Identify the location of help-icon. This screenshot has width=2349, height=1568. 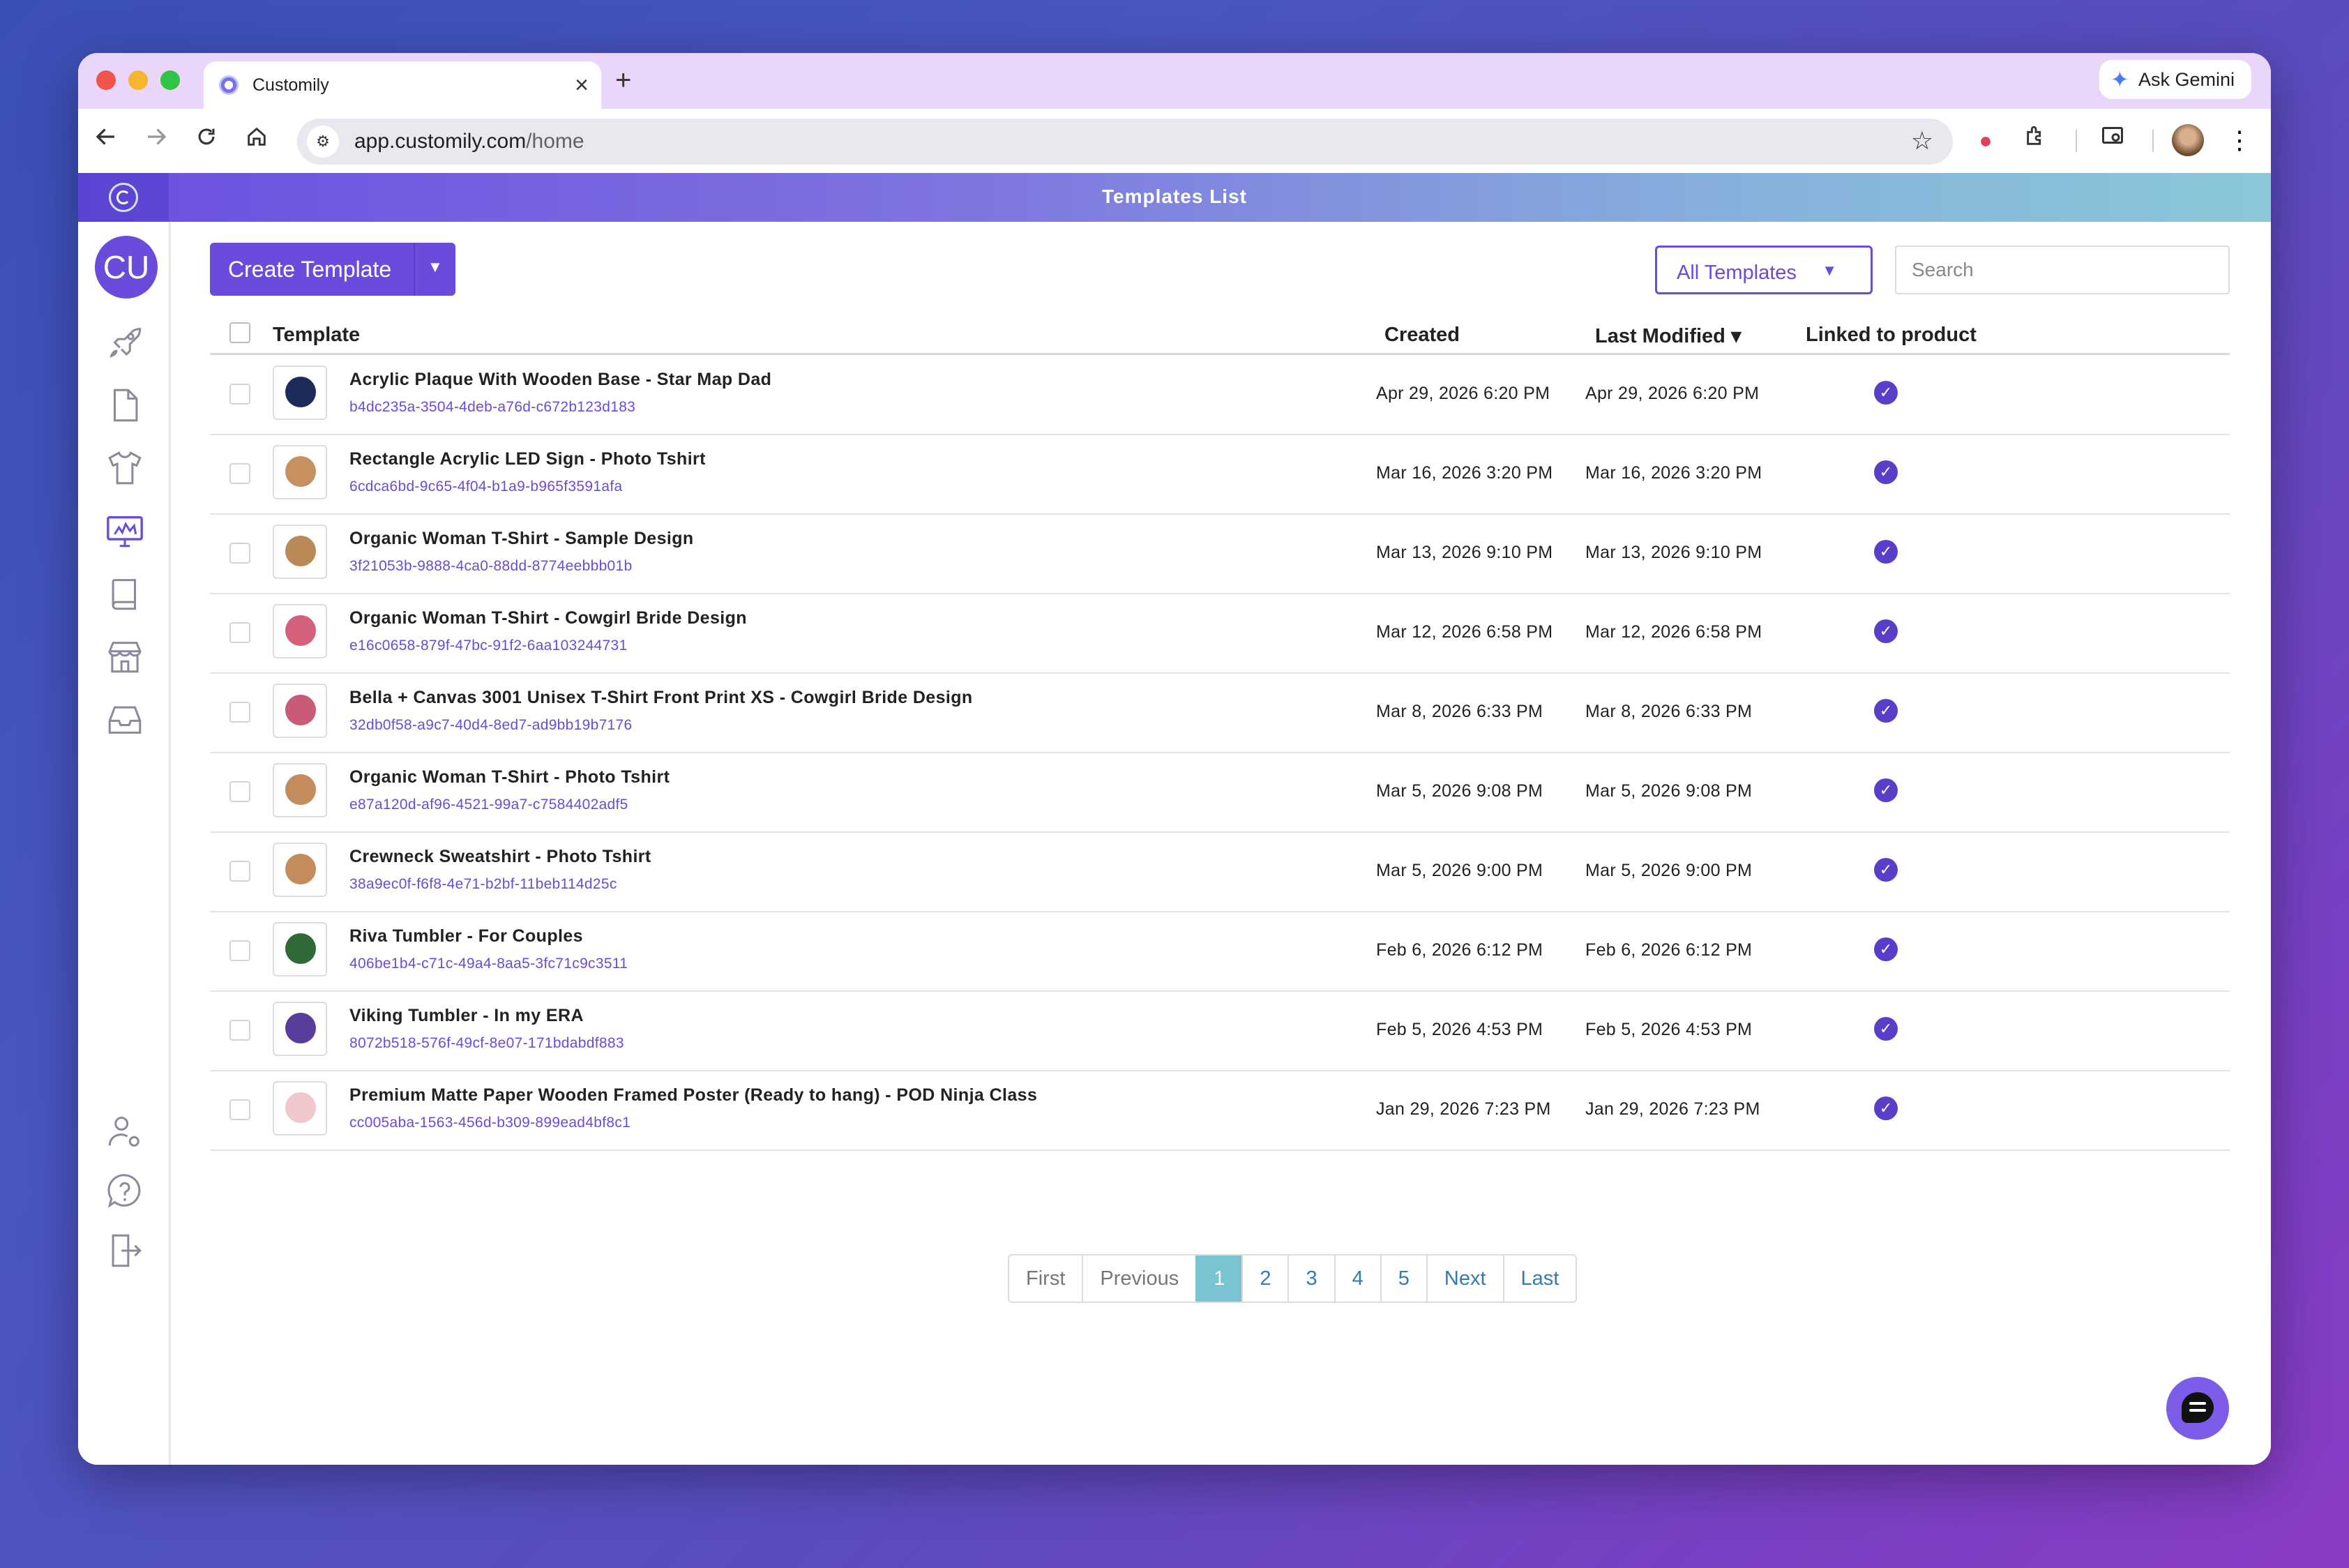
(125, 1192).